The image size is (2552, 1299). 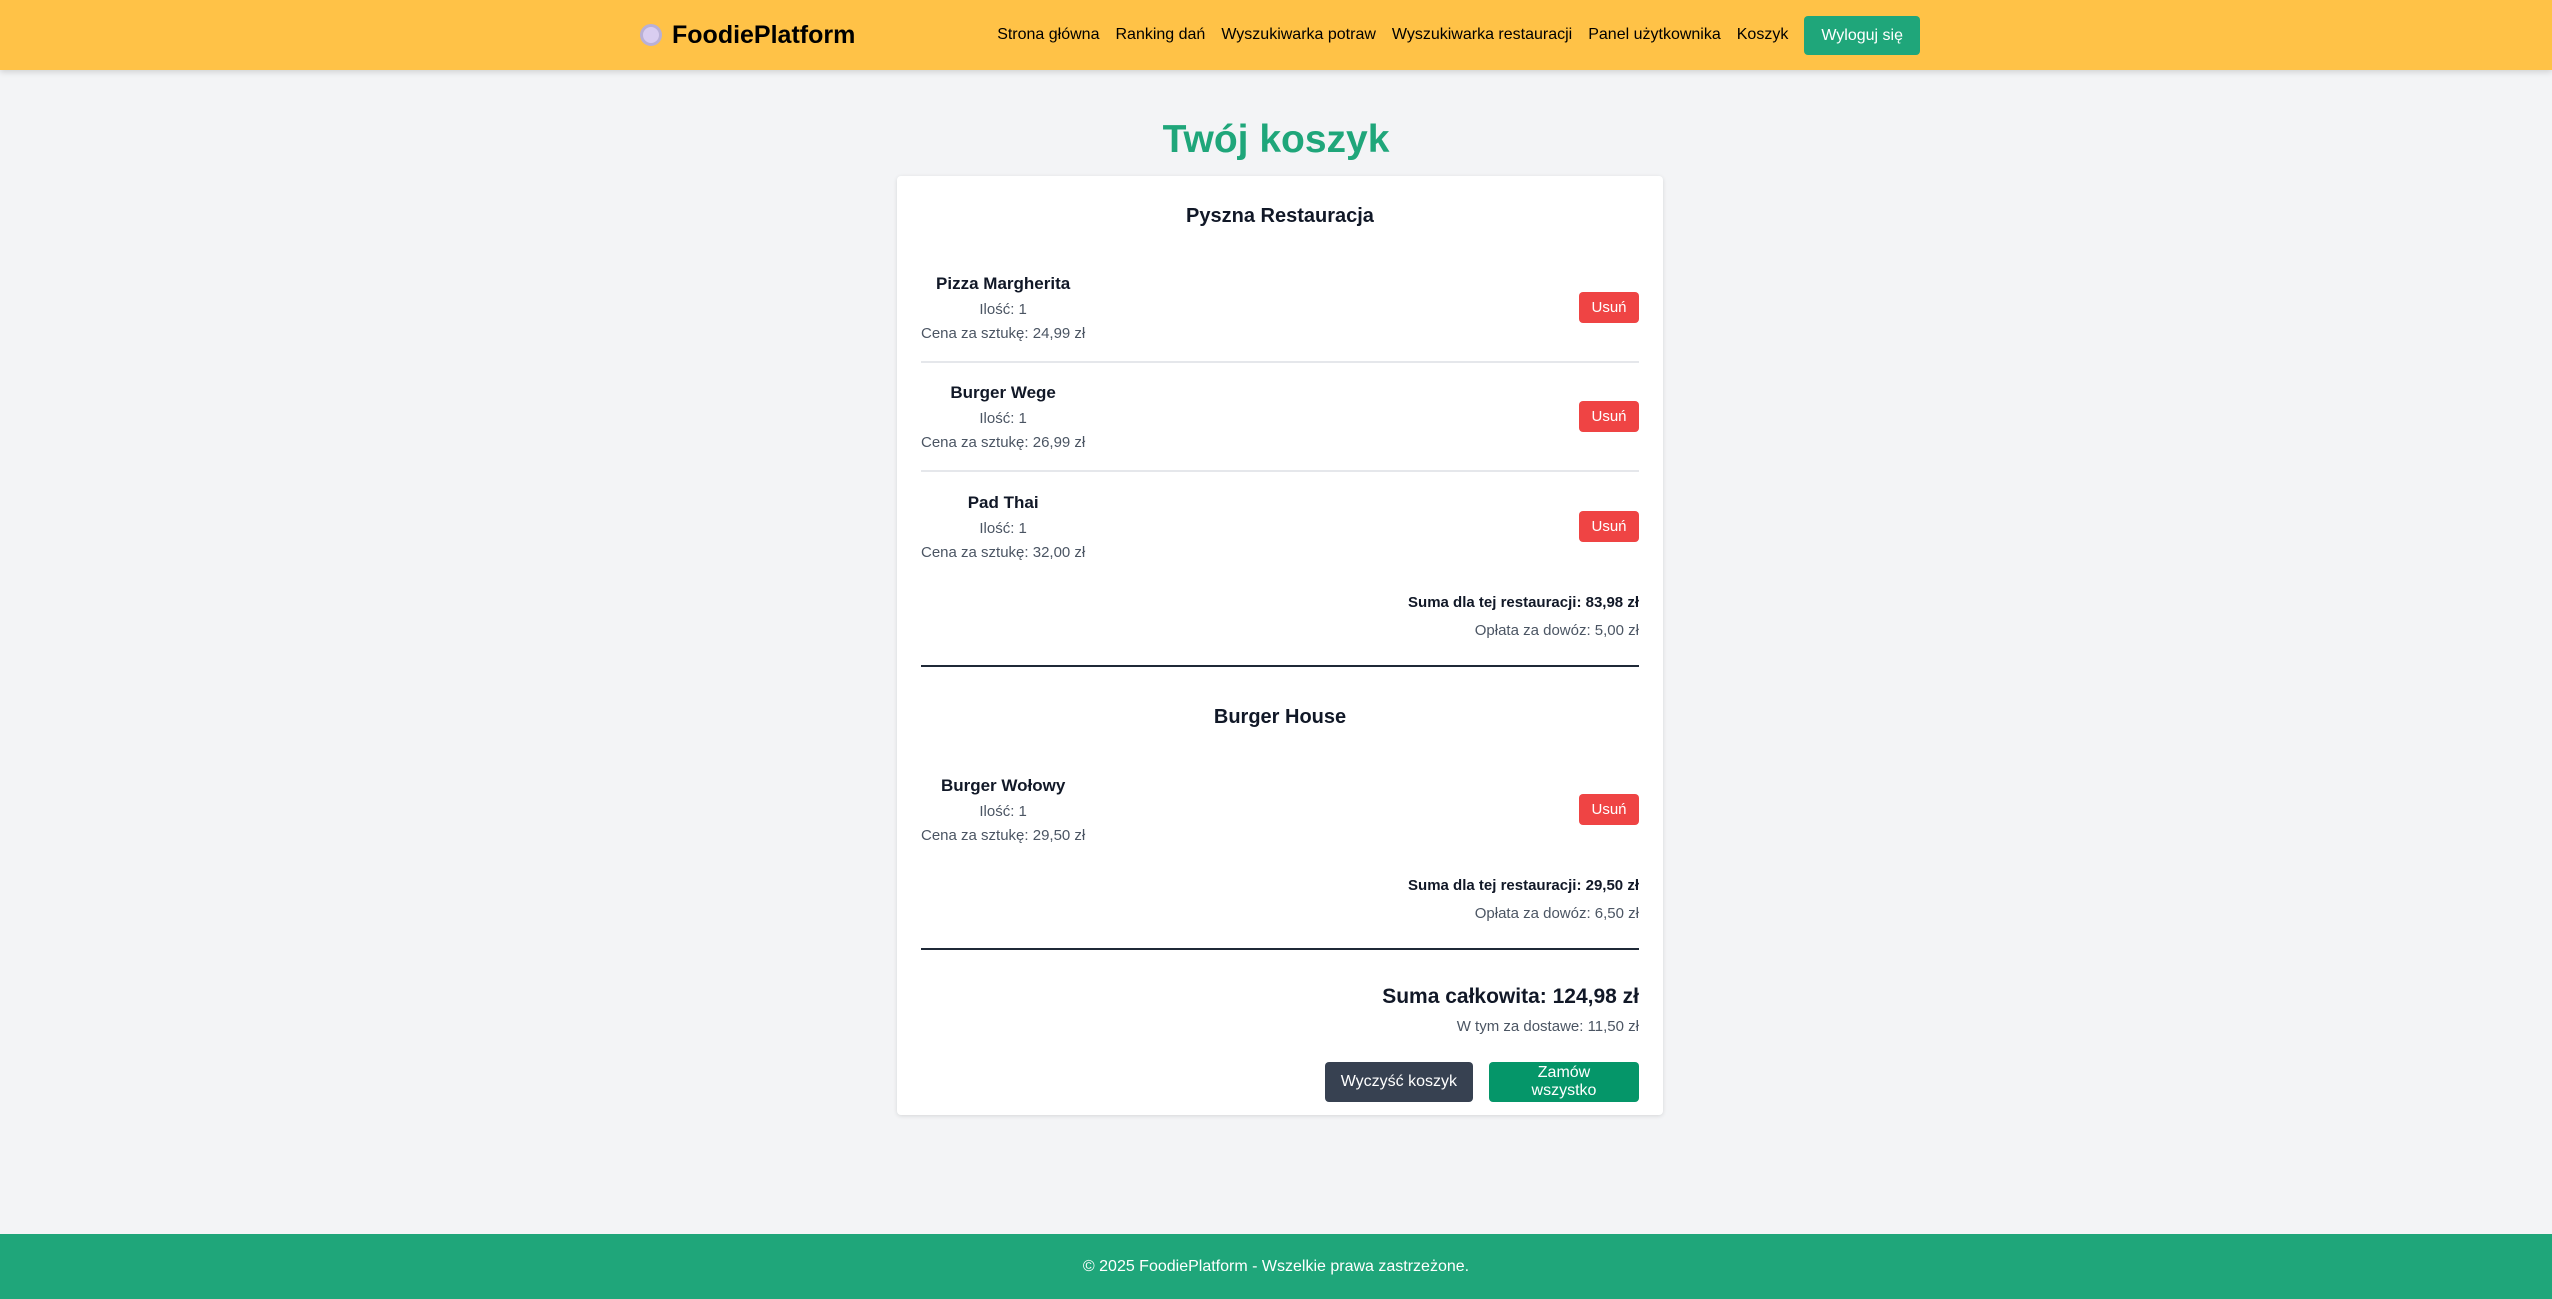 What do you see at coordinates (1003, 283) in the screenshot?
I see `item-name: Pizza Margherita` at bounding box center [1003, 283].